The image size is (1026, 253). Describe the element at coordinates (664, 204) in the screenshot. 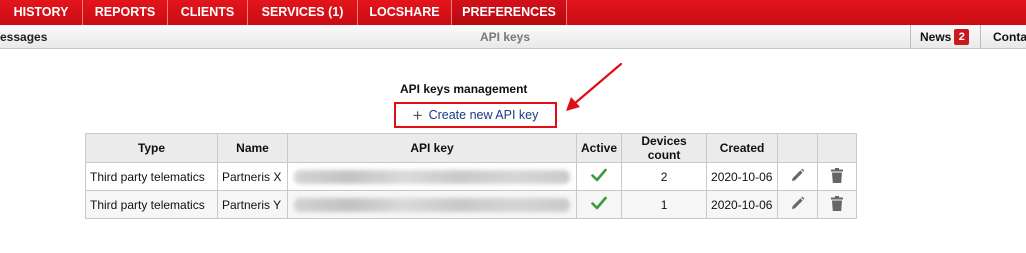

I see `cell-devices-count: 1` at that location.